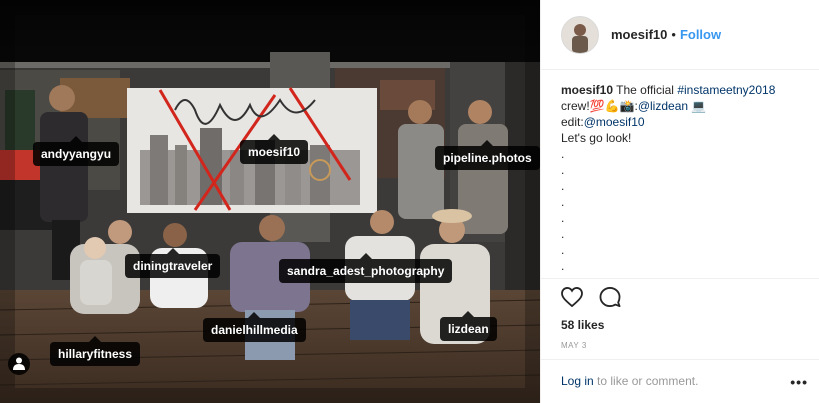 Image resolution: width=819 pixels, height=403 pixels. I want to click on likes-count: 58 likes, so click(680, 322).